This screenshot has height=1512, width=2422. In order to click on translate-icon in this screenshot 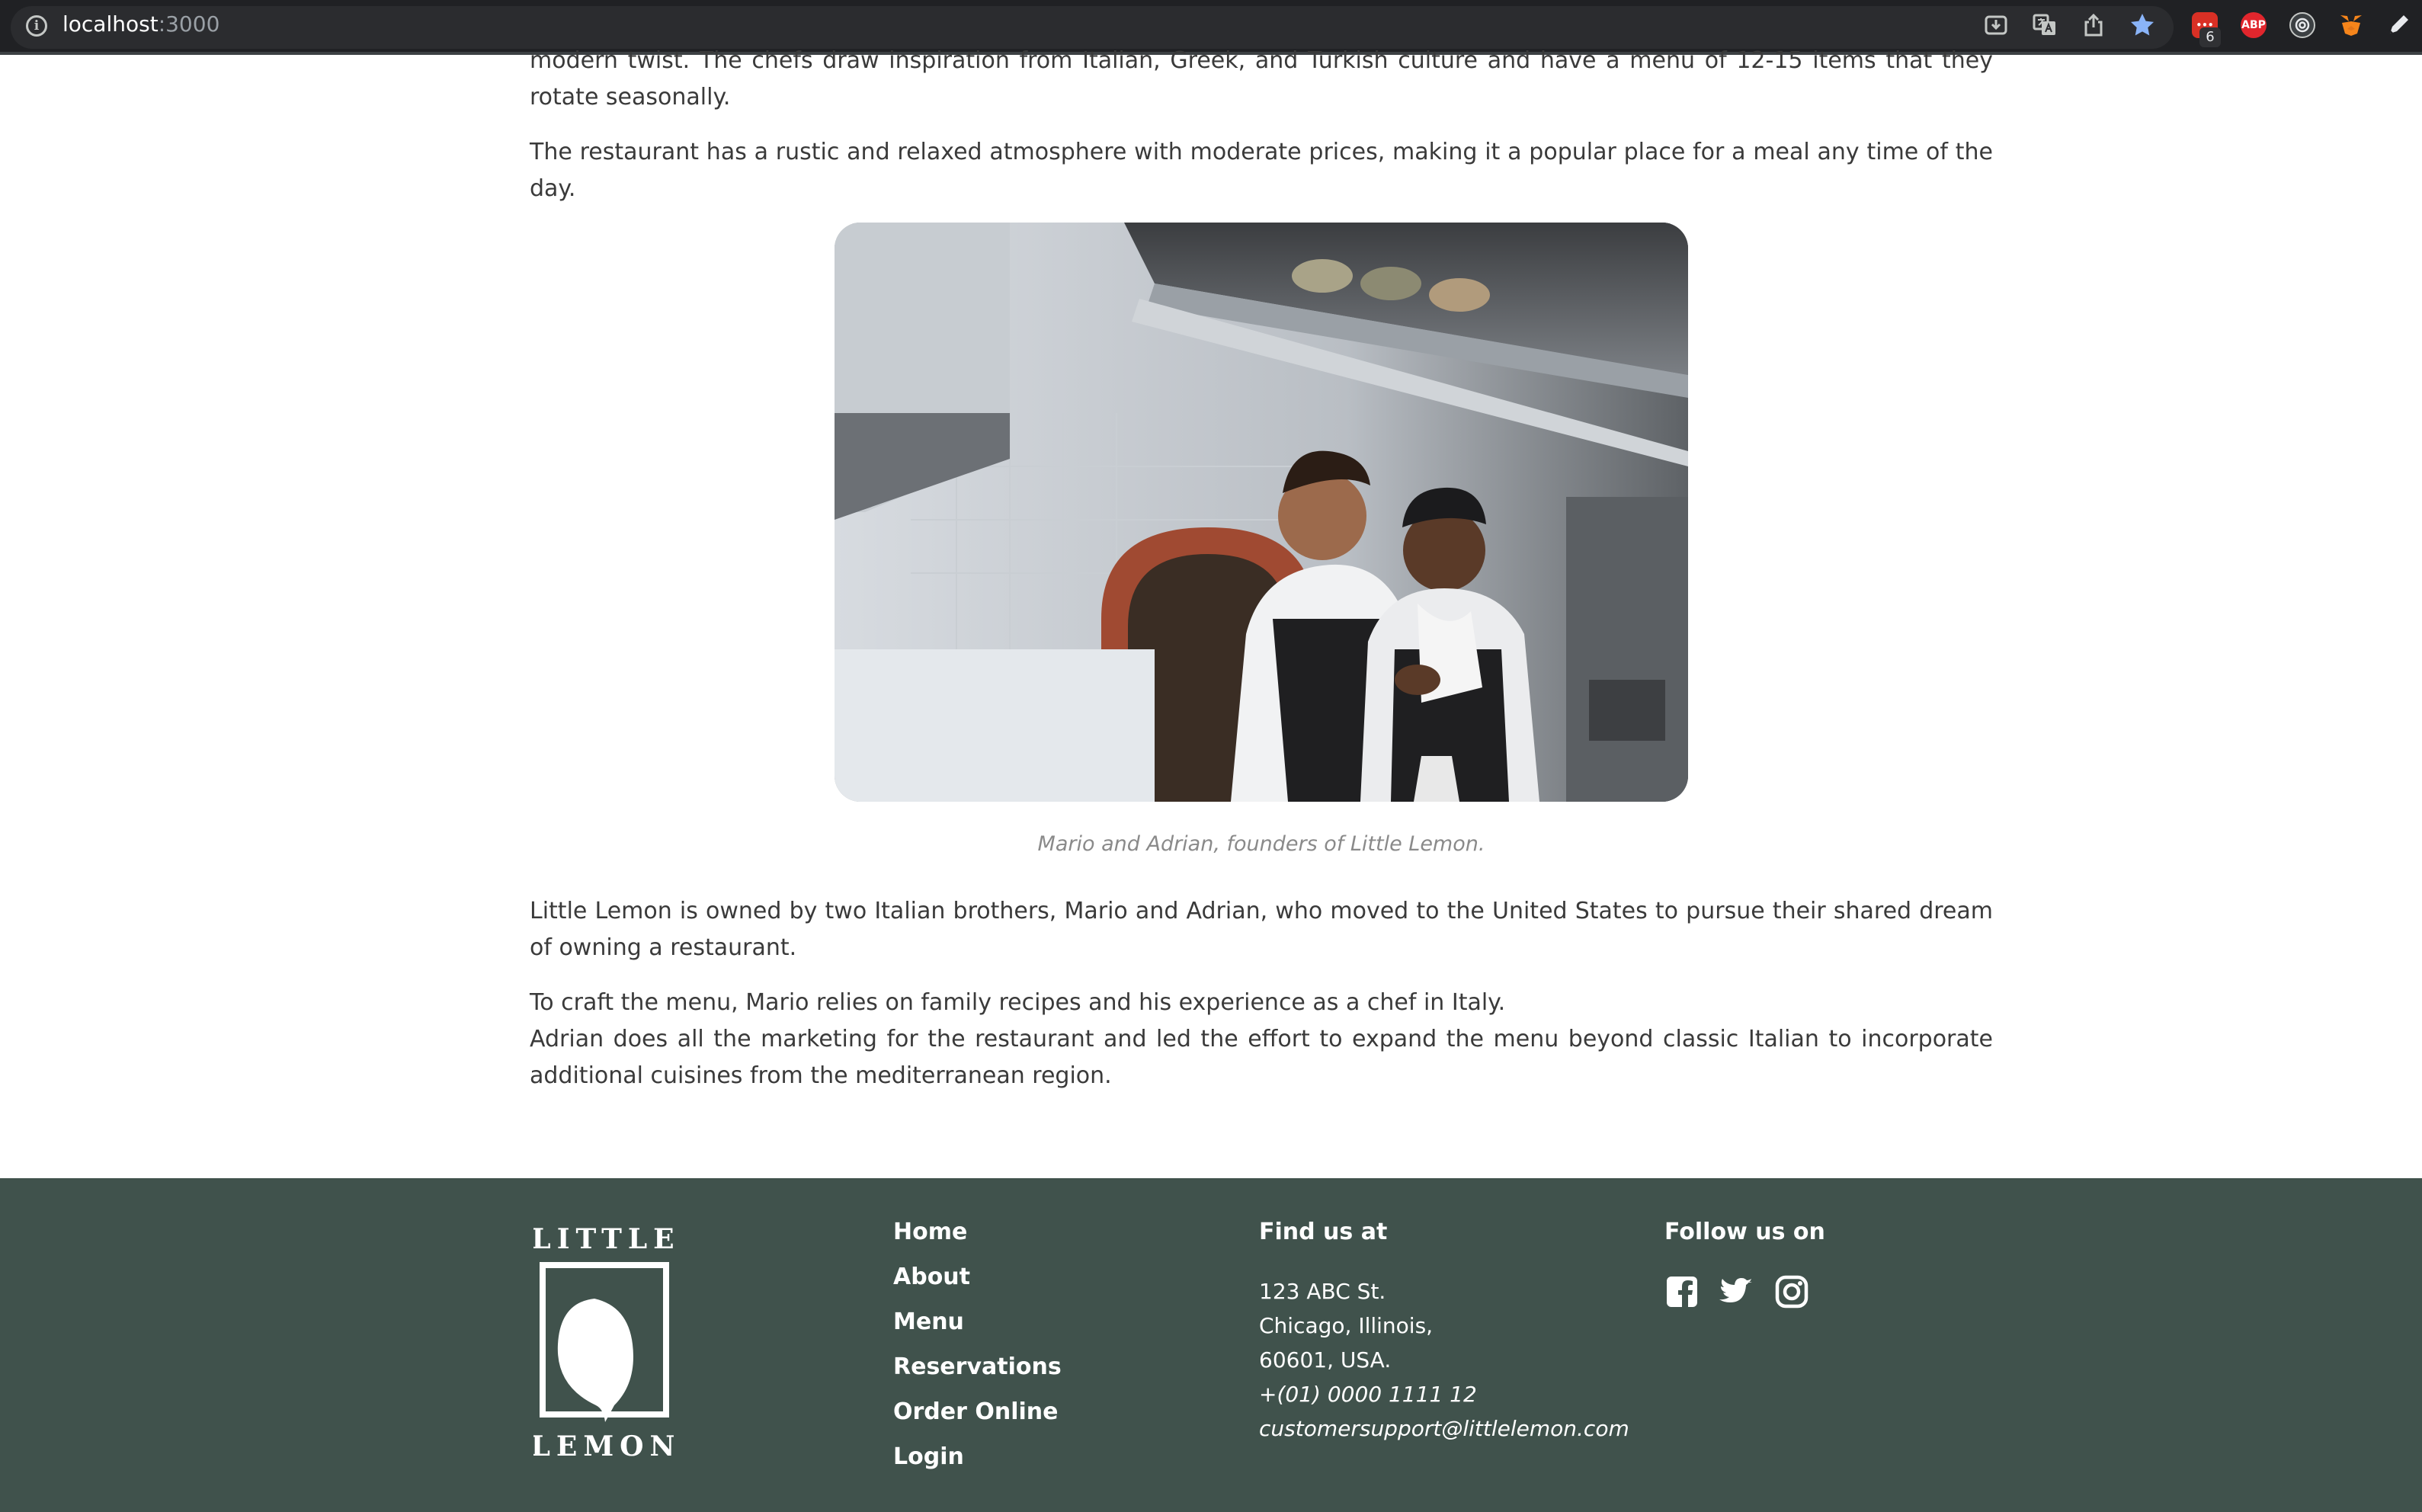, I will do `click(2045, 25)`.